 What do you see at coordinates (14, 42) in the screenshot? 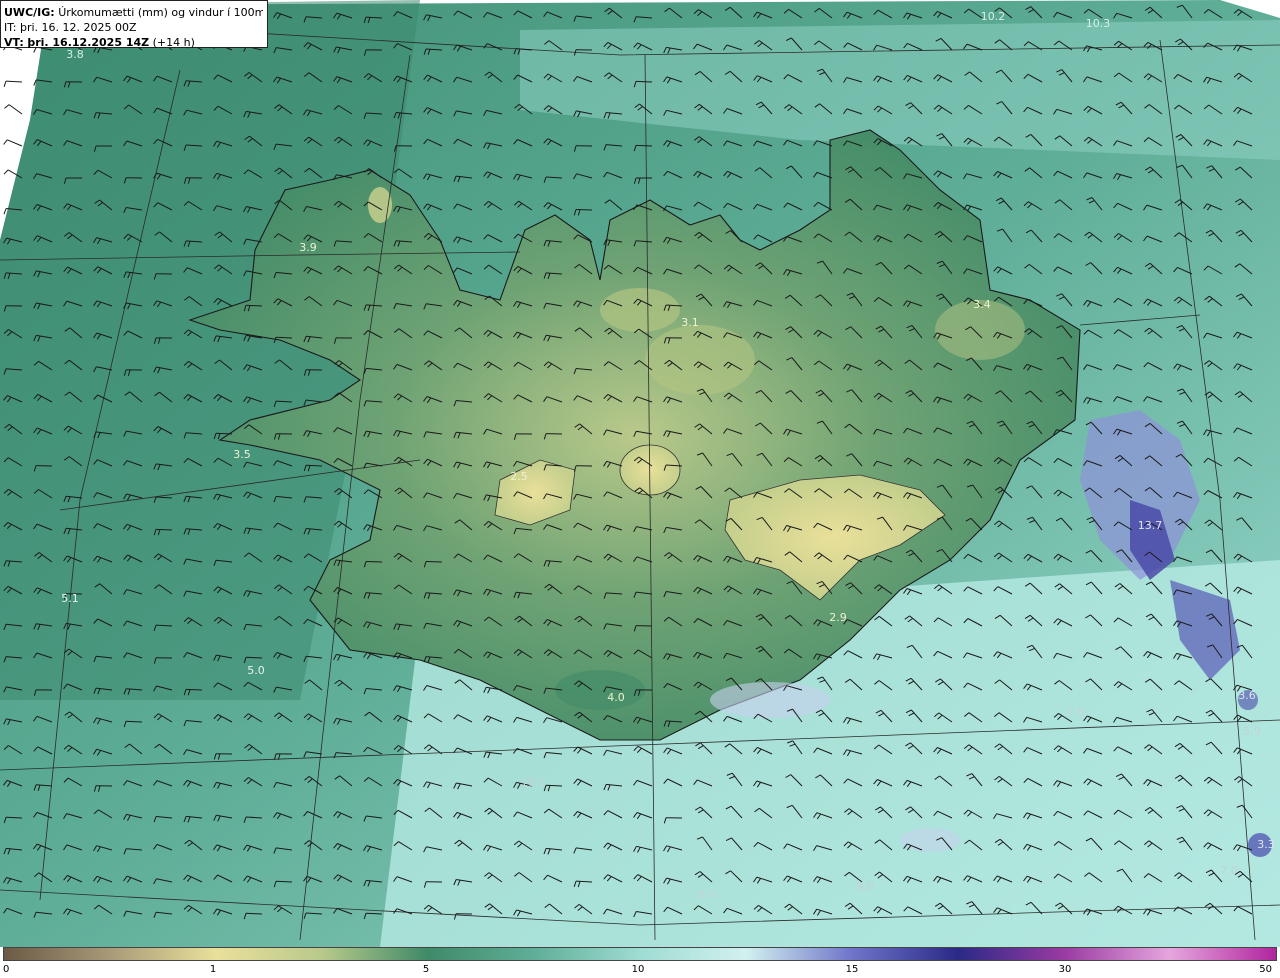
I see `valid-prefix: VT:` at bounding box center [14, 42].